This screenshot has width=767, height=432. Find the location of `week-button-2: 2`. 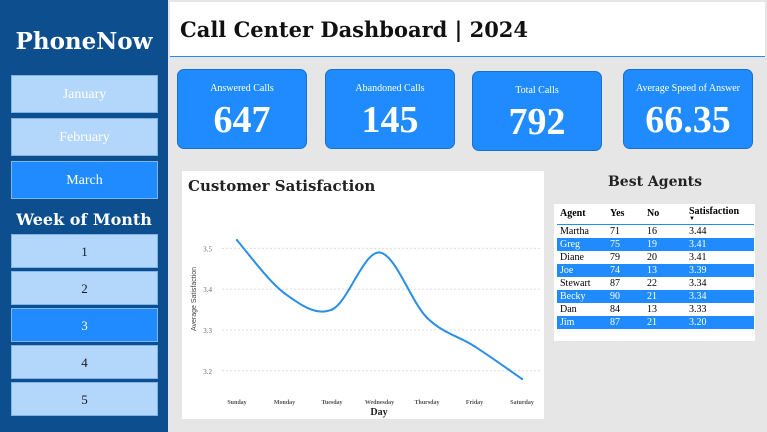

week-button-2: 2 is located at coordinates (84, 288).